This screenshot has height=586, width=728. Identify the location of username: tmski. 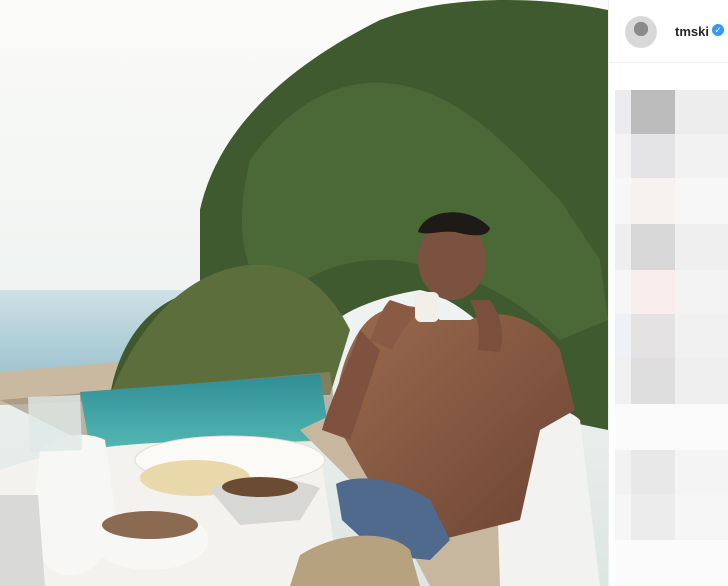
(692, 31).